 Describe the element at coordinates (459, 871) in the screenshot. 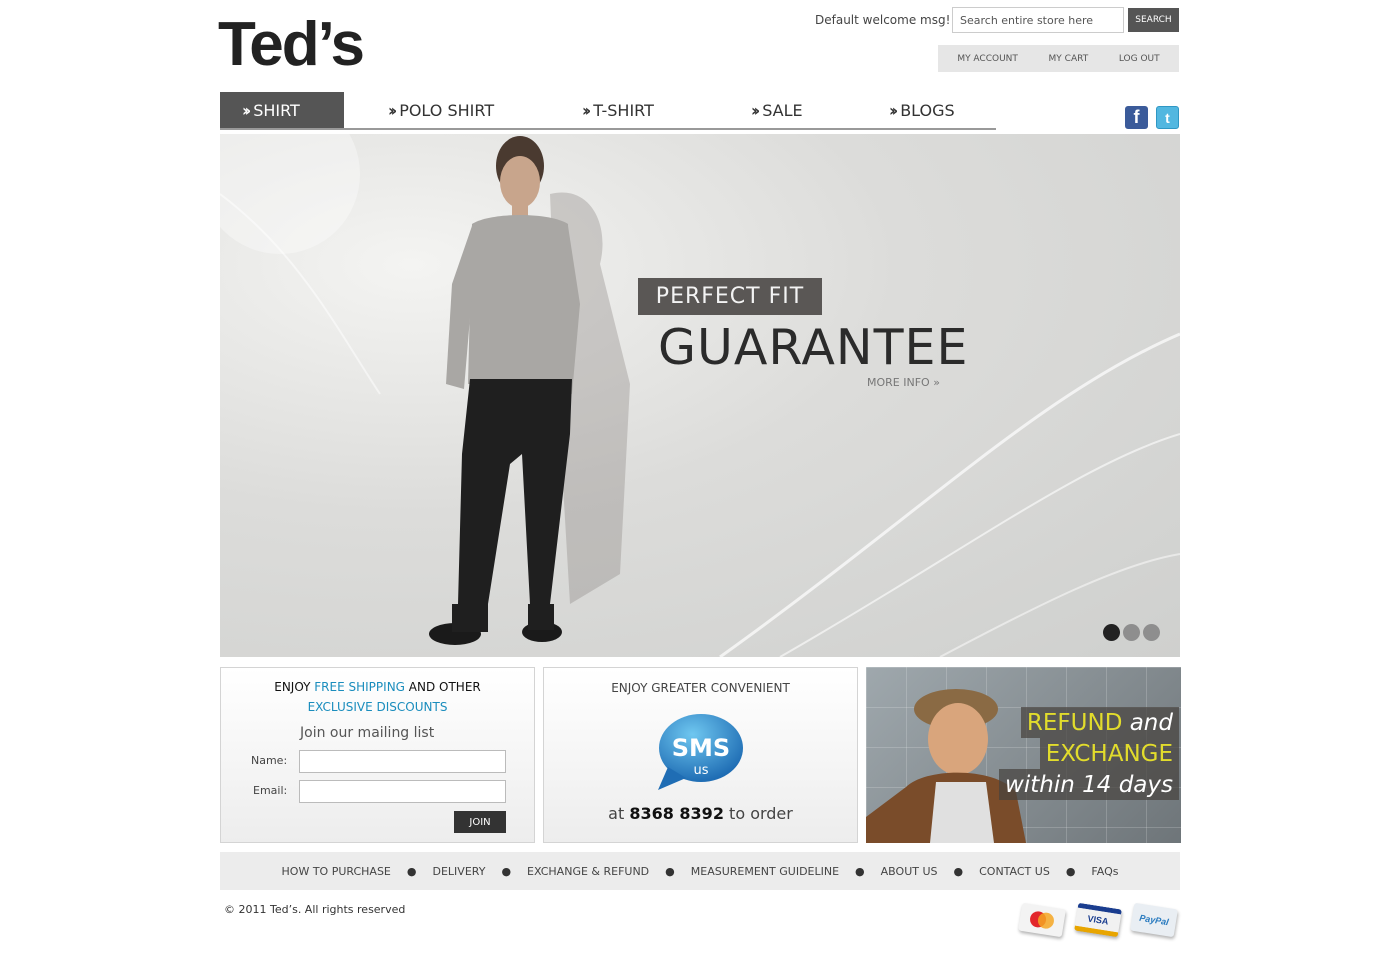

I see `footer-link-delivery: DELIVERY` at that location.